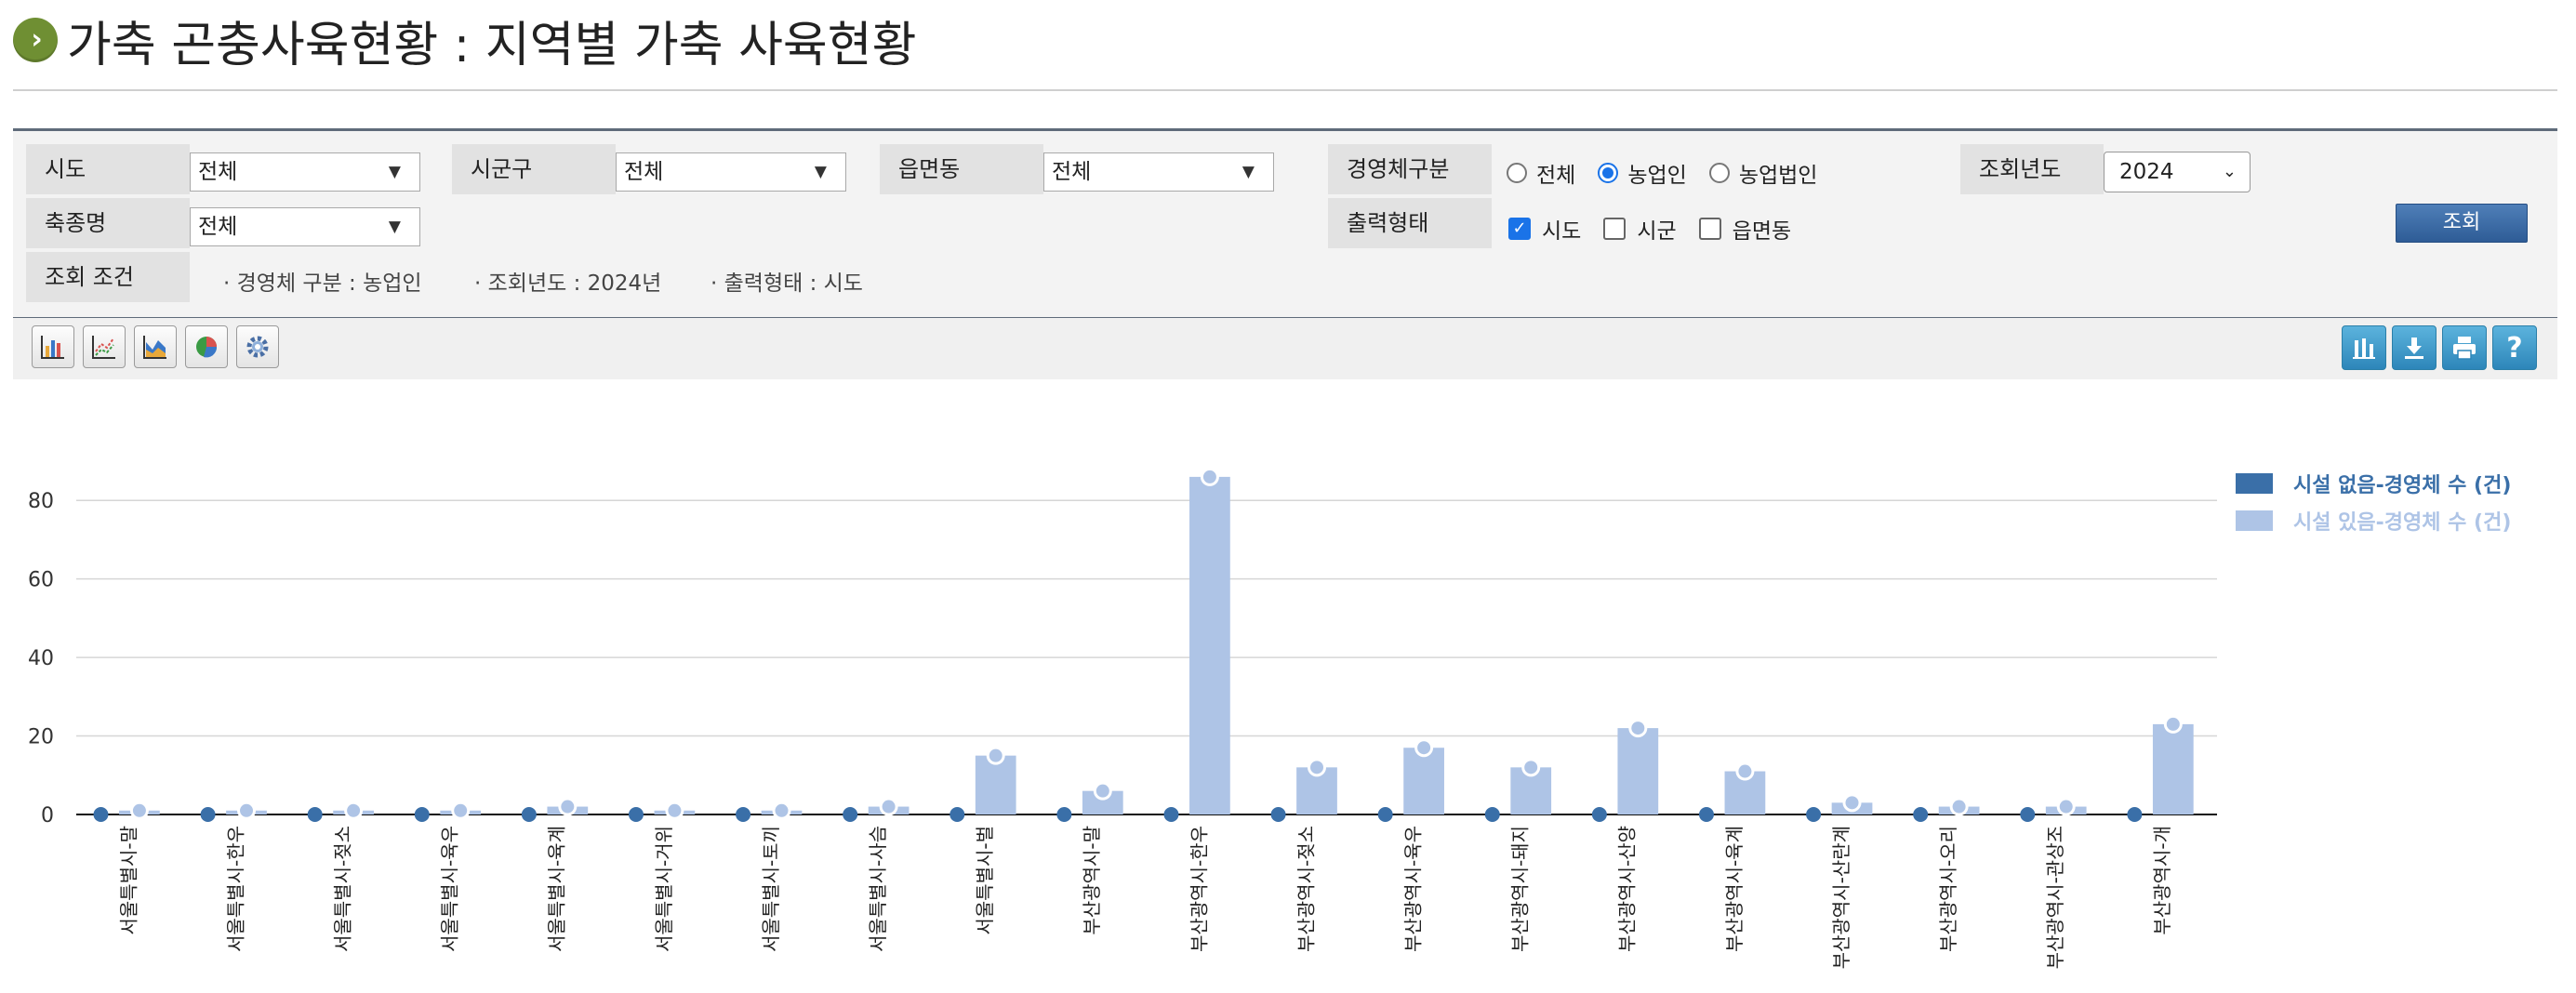  I want to click on x-tick-label: 부산광역시-육계, so click(1734, 889).